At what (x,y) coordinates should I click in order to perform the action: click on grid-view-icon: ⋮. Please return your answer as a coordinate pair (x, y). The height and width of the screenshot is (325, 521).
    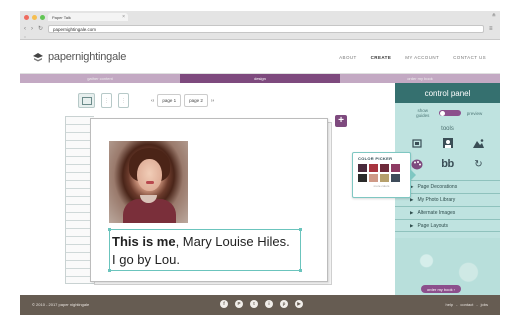
    Looking at the image, I should click on (123, 100).